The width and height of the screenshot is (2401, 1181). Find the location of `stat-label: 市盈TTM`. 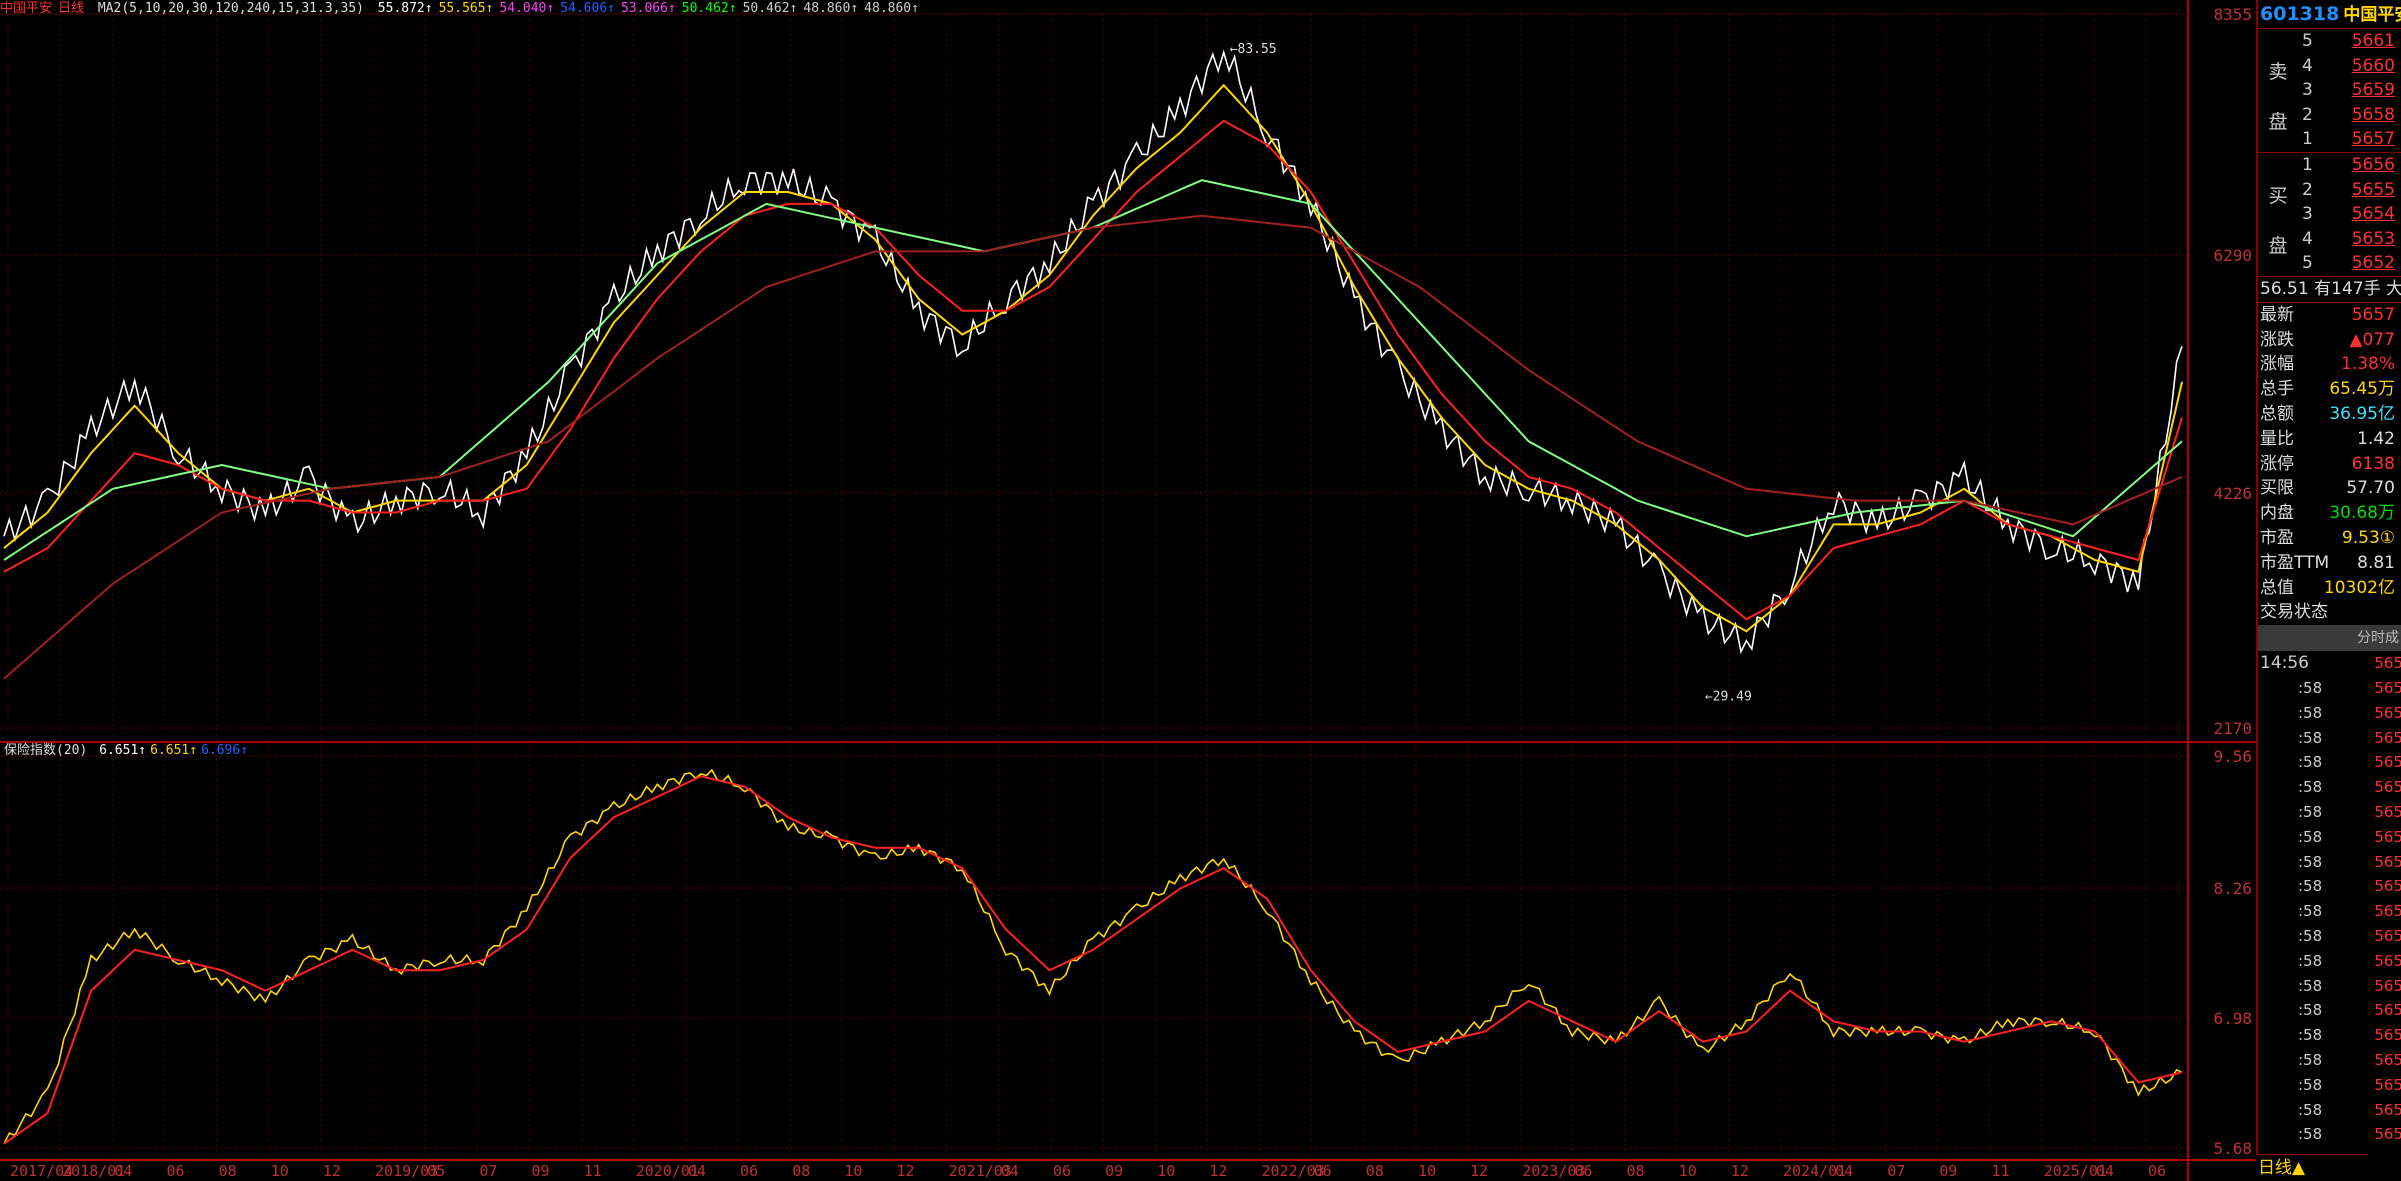

stat-label: 市盈TTM is located at coordinates (2295, 562).